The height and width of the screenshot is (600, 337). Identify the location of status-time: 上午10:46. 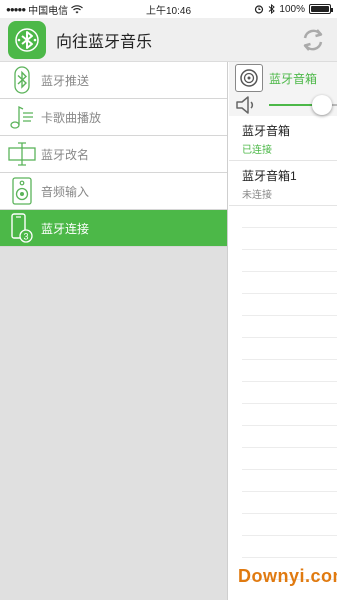
(168, 11).